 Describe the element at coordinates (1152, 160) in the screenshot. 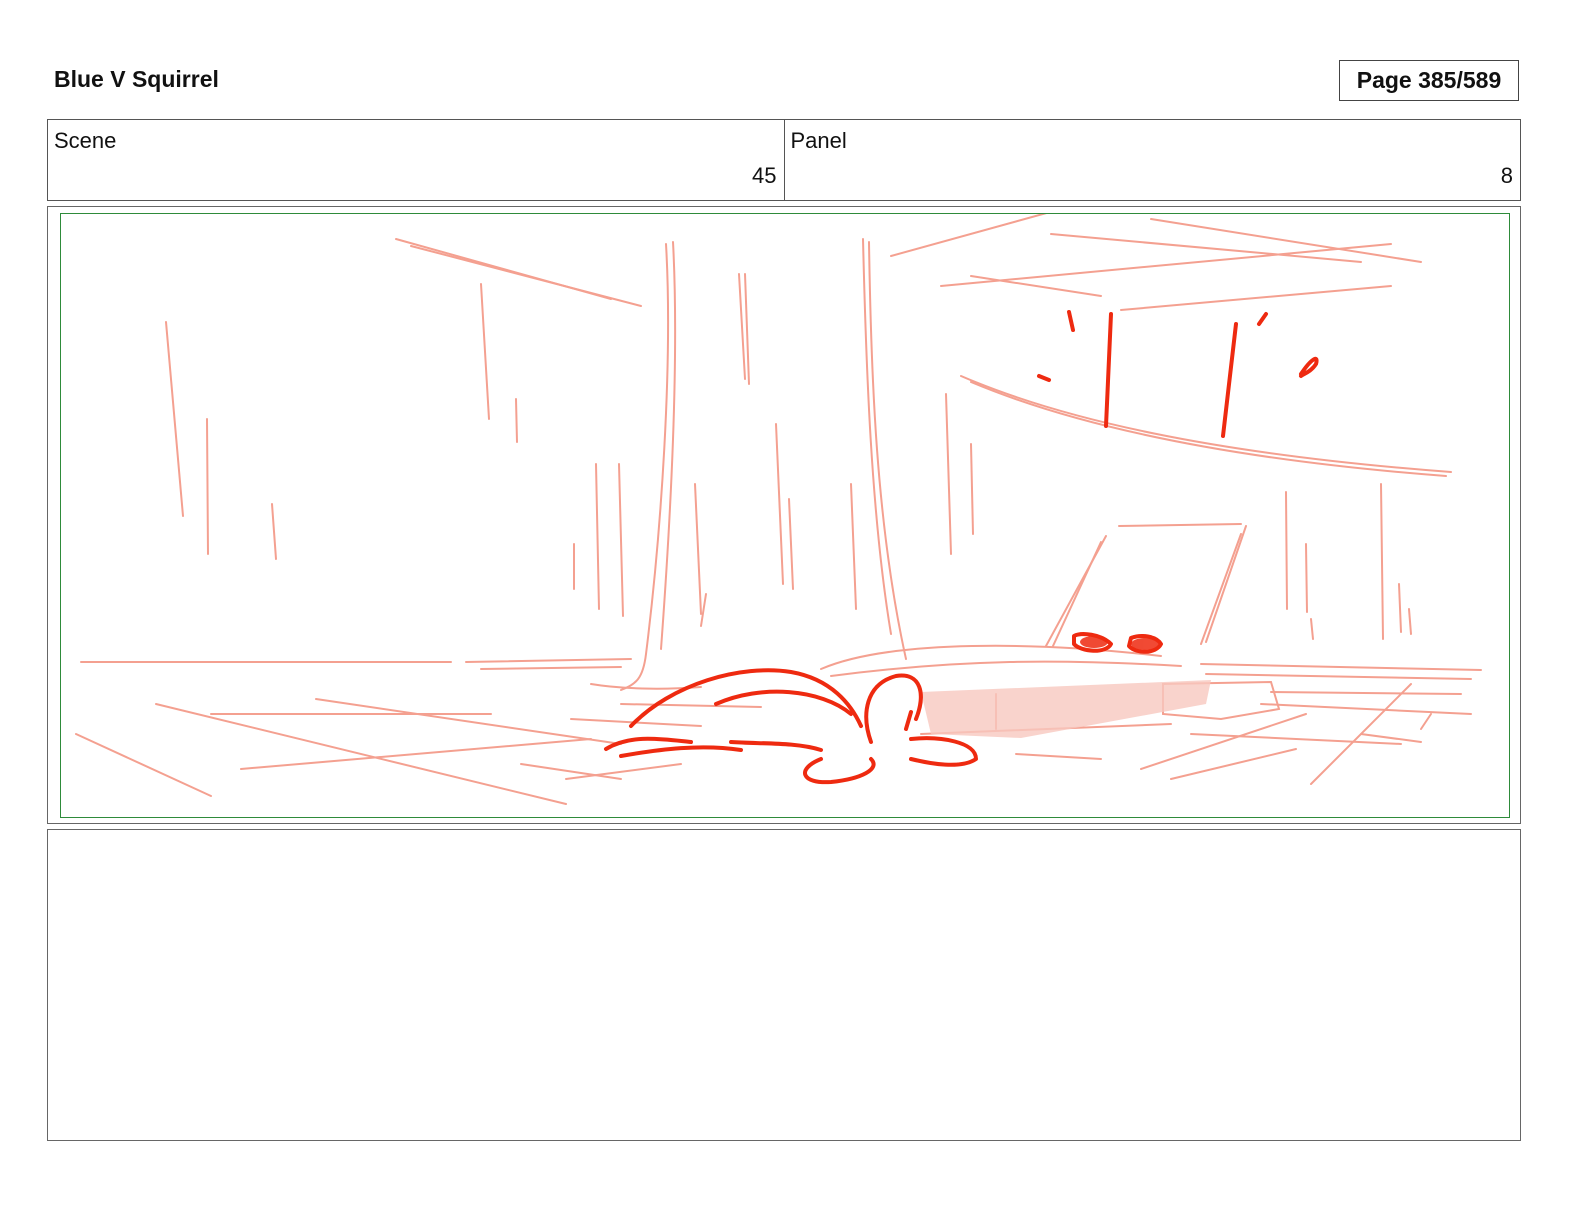

I see `panel-cell: Panel 8` at that location.